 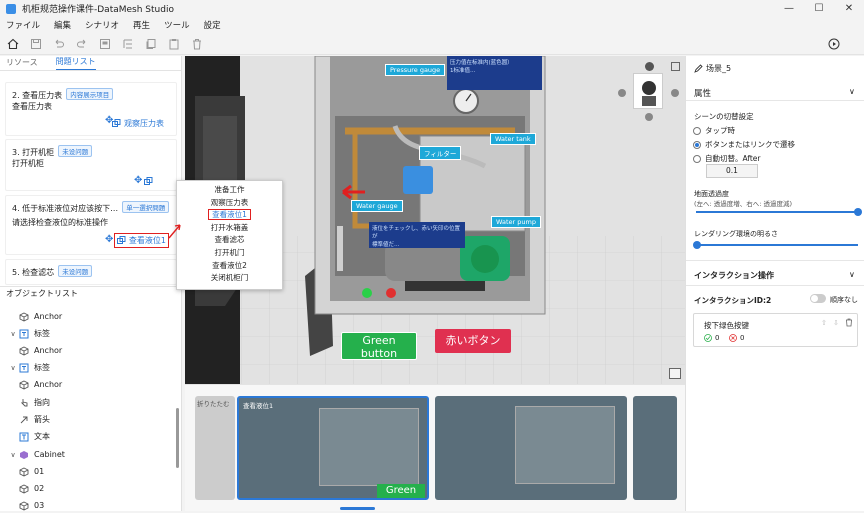 I want to click on tab-question-list: 問題リスト, so click(x=75, y=63).